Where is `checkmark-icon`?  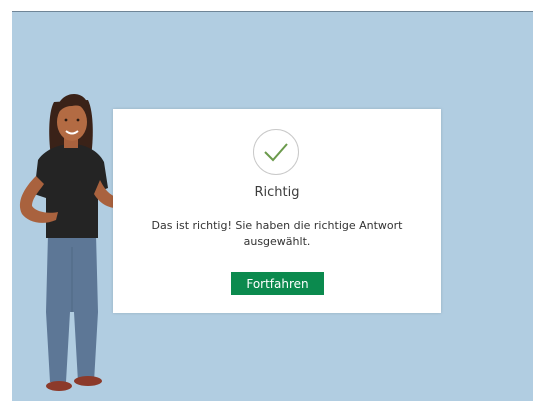 checkmark-icon is located at coordinates (276, 152).